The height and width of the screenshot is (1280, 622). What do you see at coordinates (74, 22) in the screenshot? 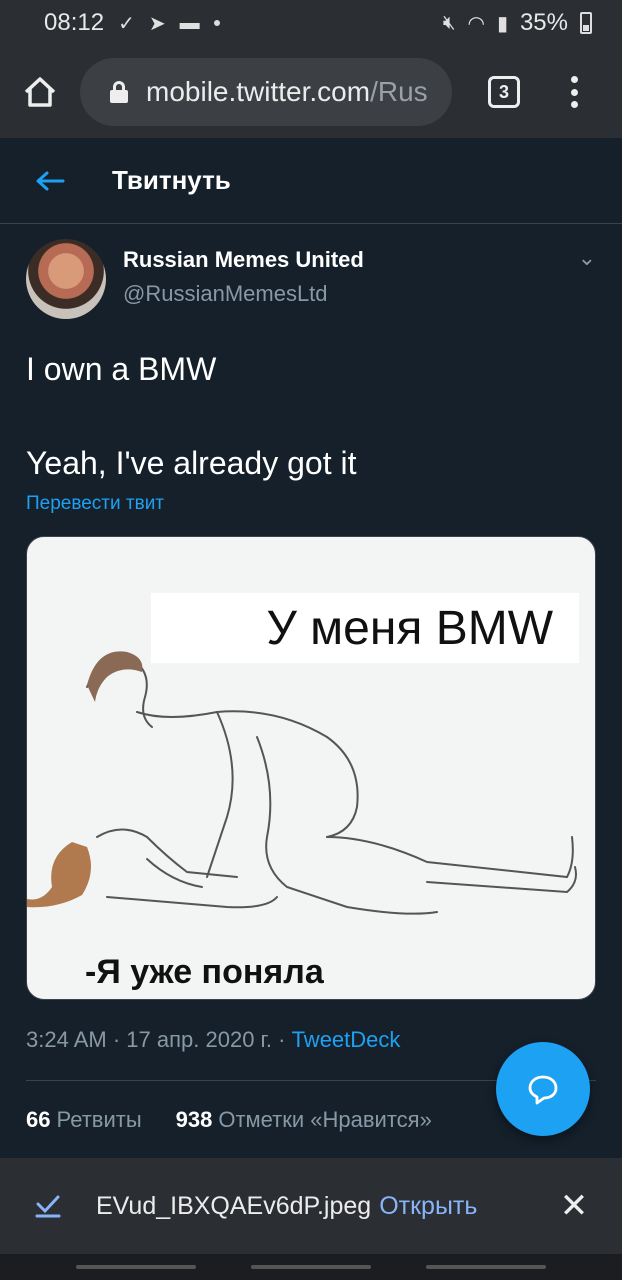
I see `status-time: 08:12` at bounding box center [74, 22].